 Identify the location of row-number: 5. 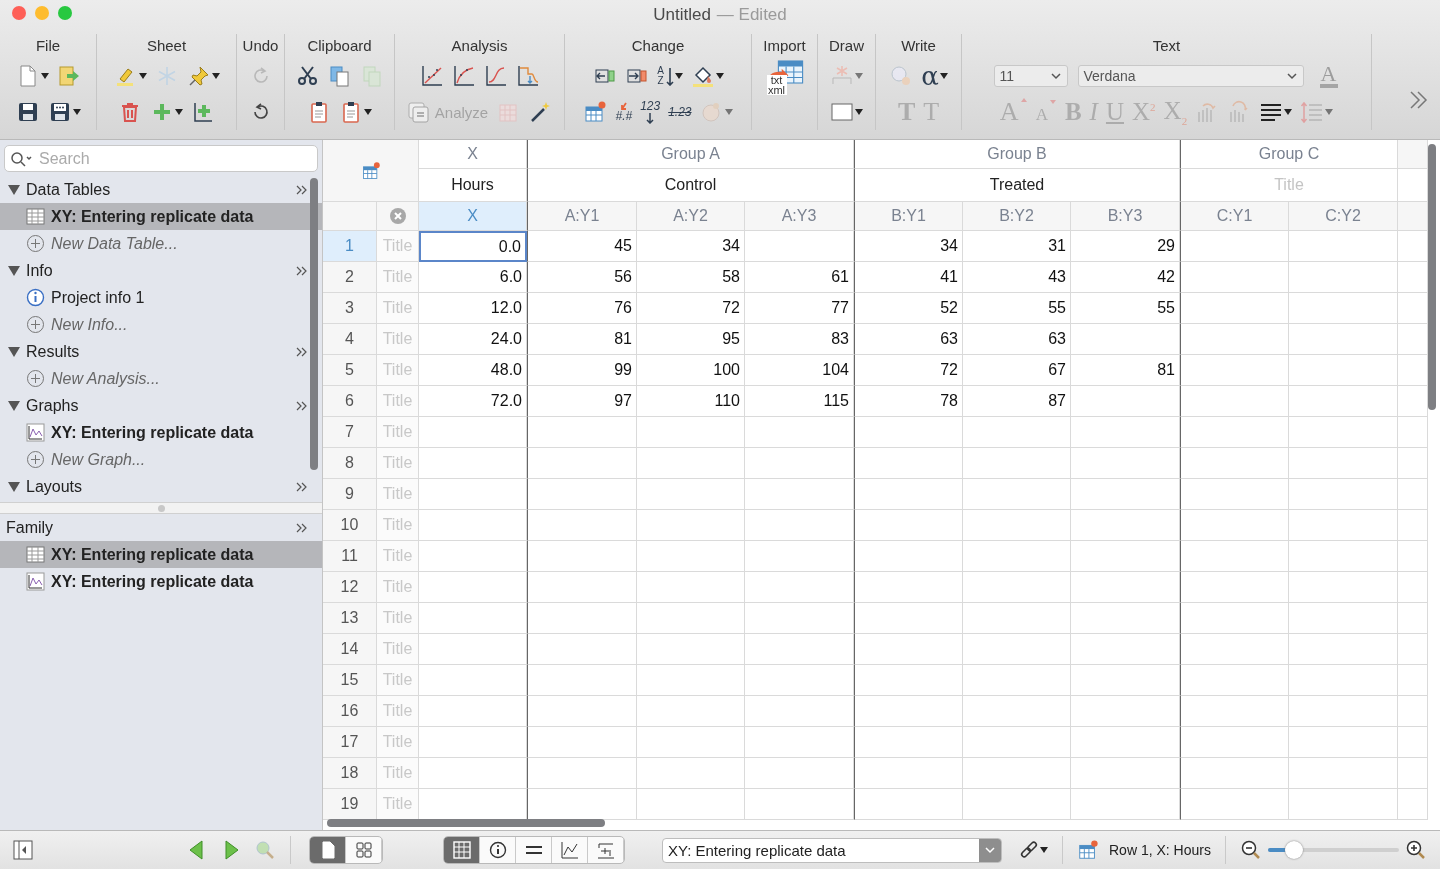
(350, 370).